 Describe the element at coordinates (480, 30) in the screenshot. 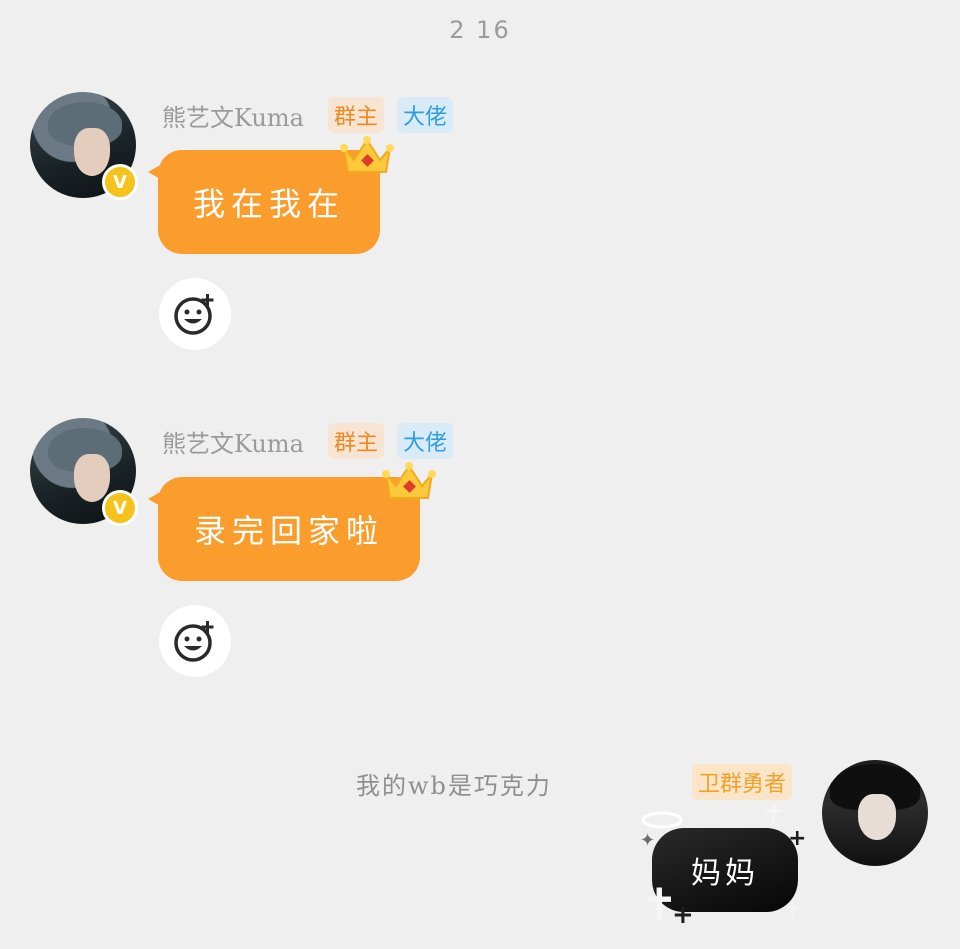

I see `timestamp: 2 16` at that location.